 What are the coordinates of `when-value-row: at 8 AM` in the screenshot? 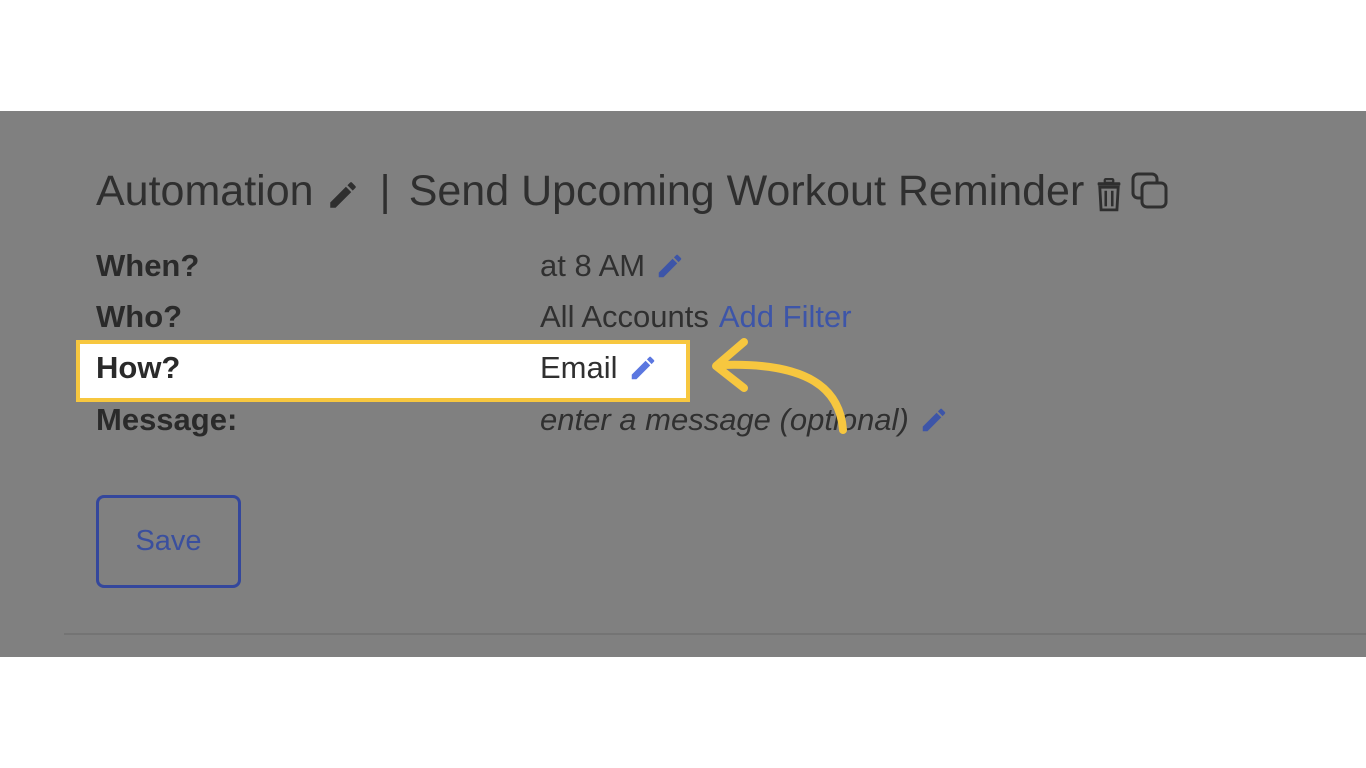 It's located at (612, 266).